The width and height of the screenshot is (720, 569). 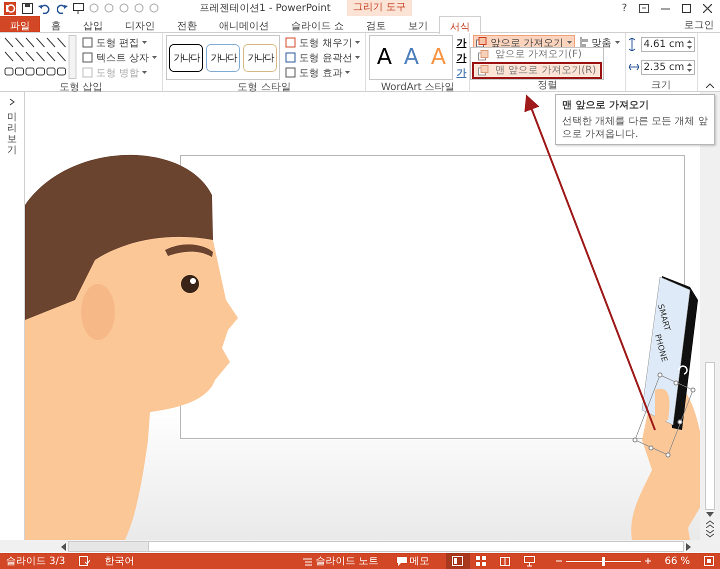 What do you see at coordinates (12, 102) in the screenshot?
I see `expand-icon` at bounding box center [12, 102].